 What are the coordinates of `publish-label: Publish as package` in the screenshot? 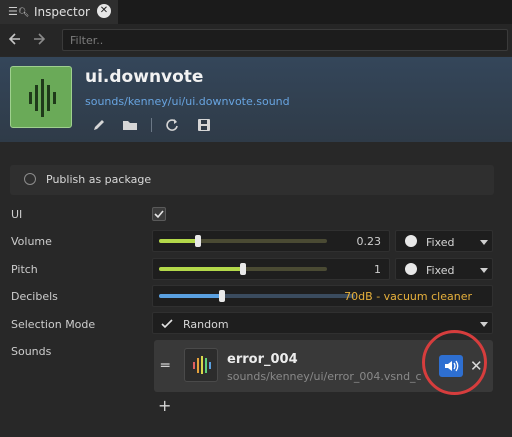 It's located at (99, 179).